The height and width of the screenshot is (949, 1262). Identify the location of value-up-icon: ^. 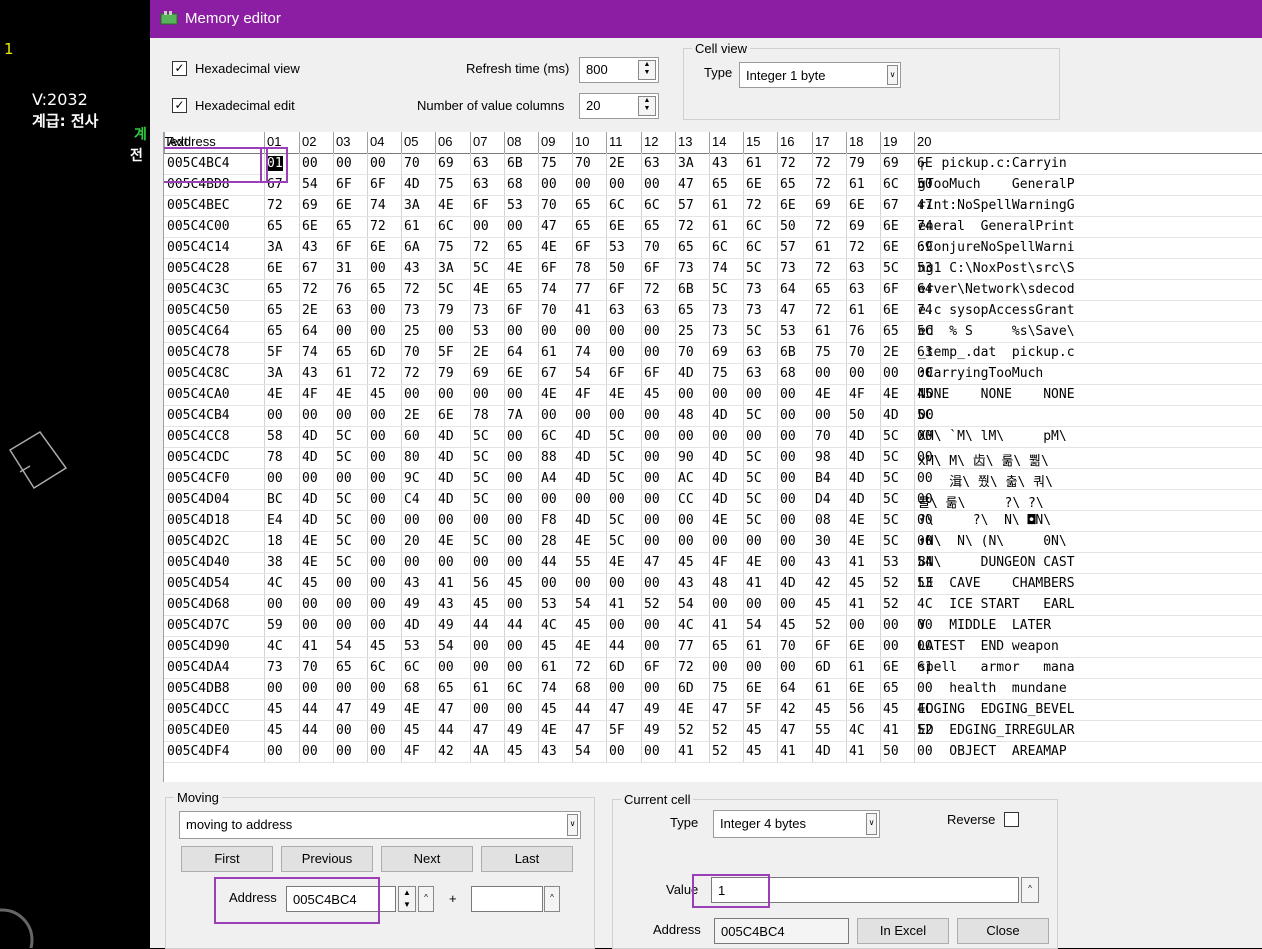
(1030, 890).